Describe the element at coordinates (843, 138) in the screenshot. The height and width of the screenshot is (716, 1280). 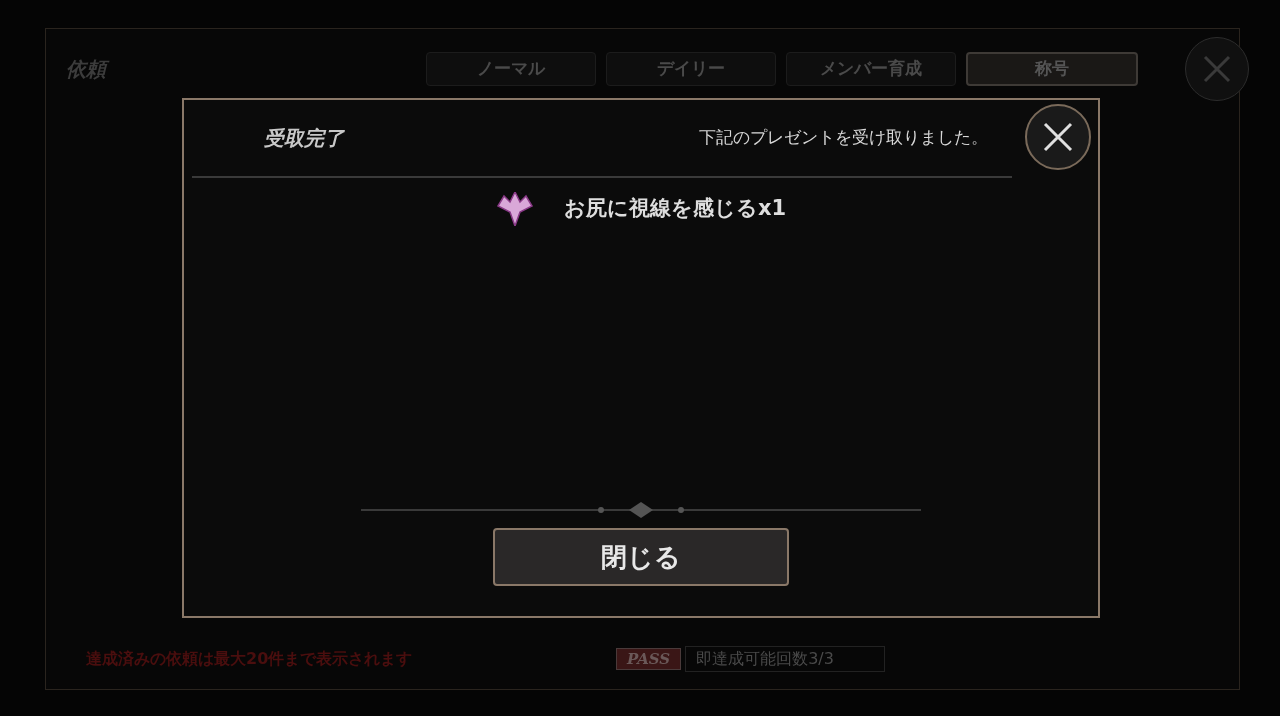
I see `dialog-message: 下記のプレゼントを受け取りました。` at that location.